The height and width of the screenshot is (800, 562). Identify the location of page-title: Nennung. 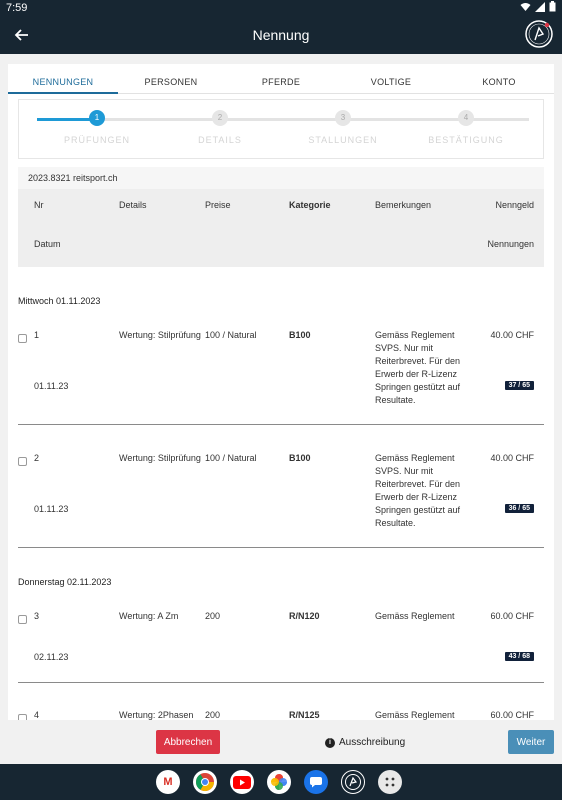
(281, 35).